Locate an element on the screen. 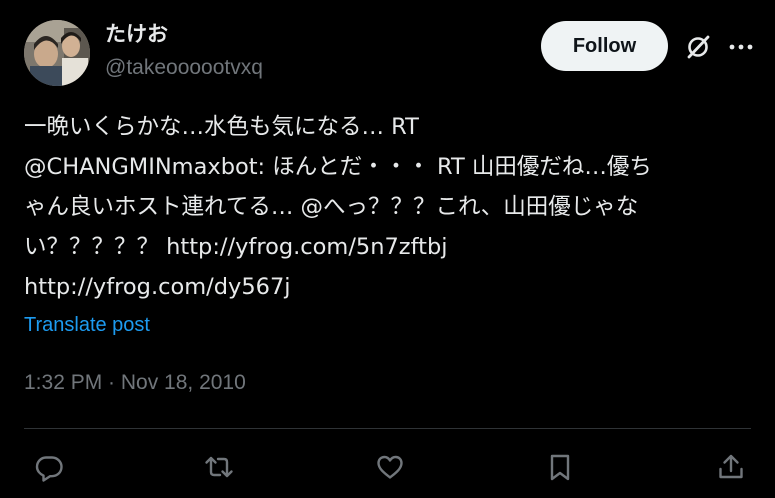  share-button is located at coordinates (731, 467).